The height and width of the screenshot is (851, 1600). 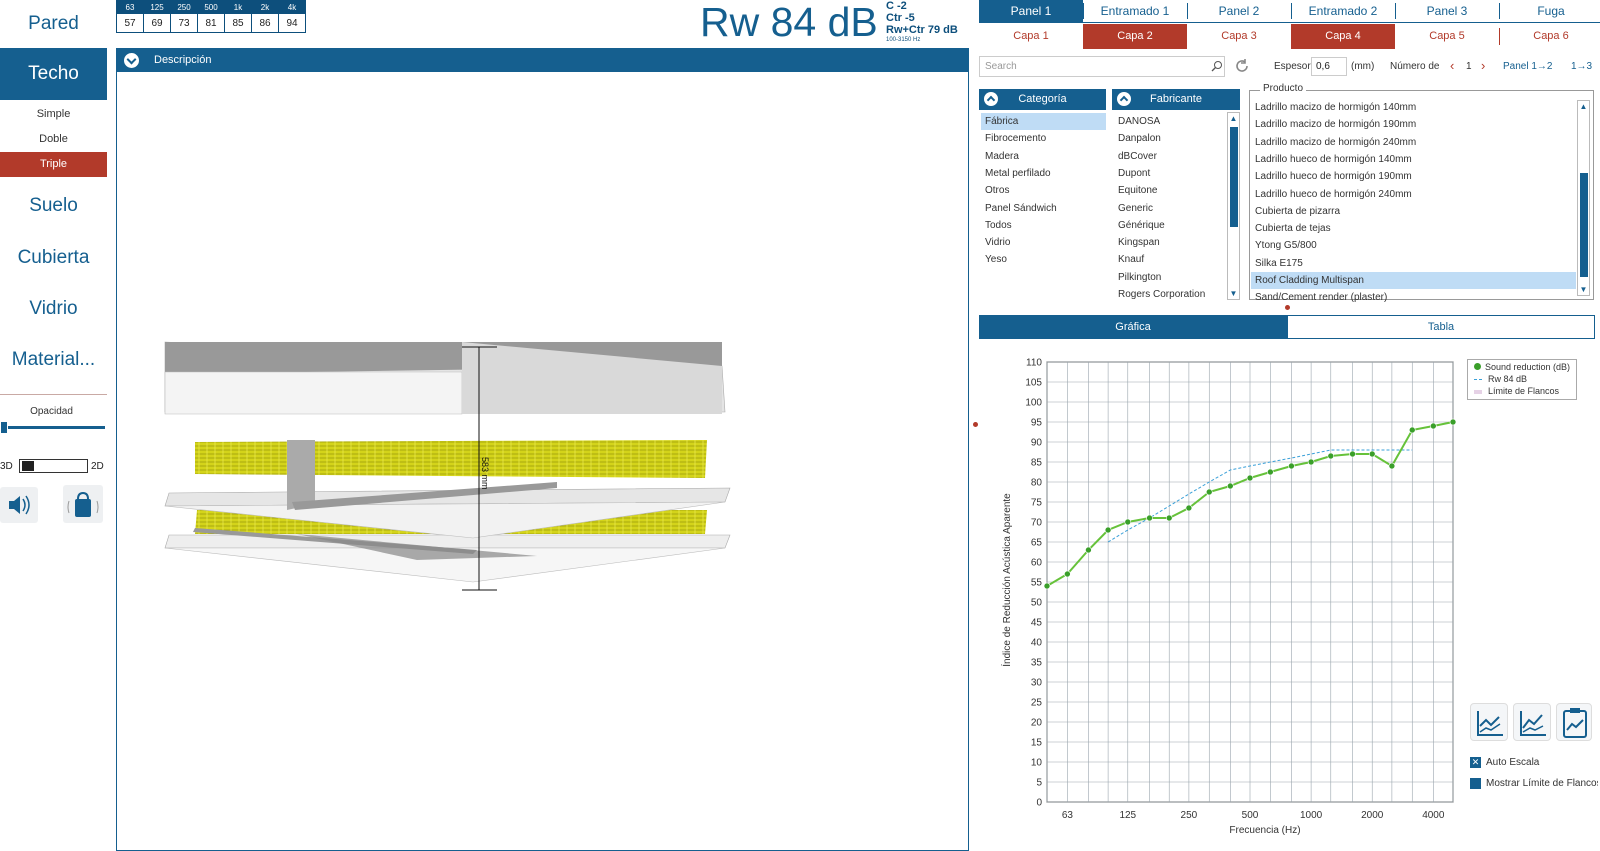 What do you see at coordinates (1242, 66) in the screenshot?
I see `refresh-icon` at bounding box center [1242, 66].